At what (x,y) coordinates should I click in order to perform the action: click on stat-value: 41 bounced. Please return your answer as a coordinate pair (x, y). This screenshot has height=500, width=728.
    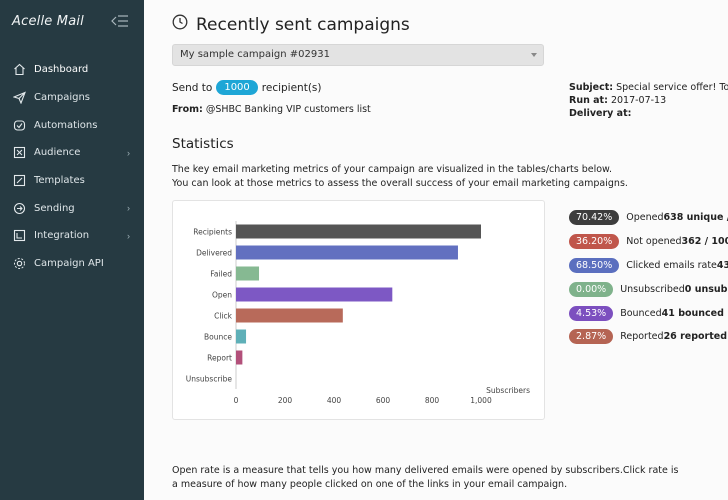
    Looking at the image, I should click on (692, 313).